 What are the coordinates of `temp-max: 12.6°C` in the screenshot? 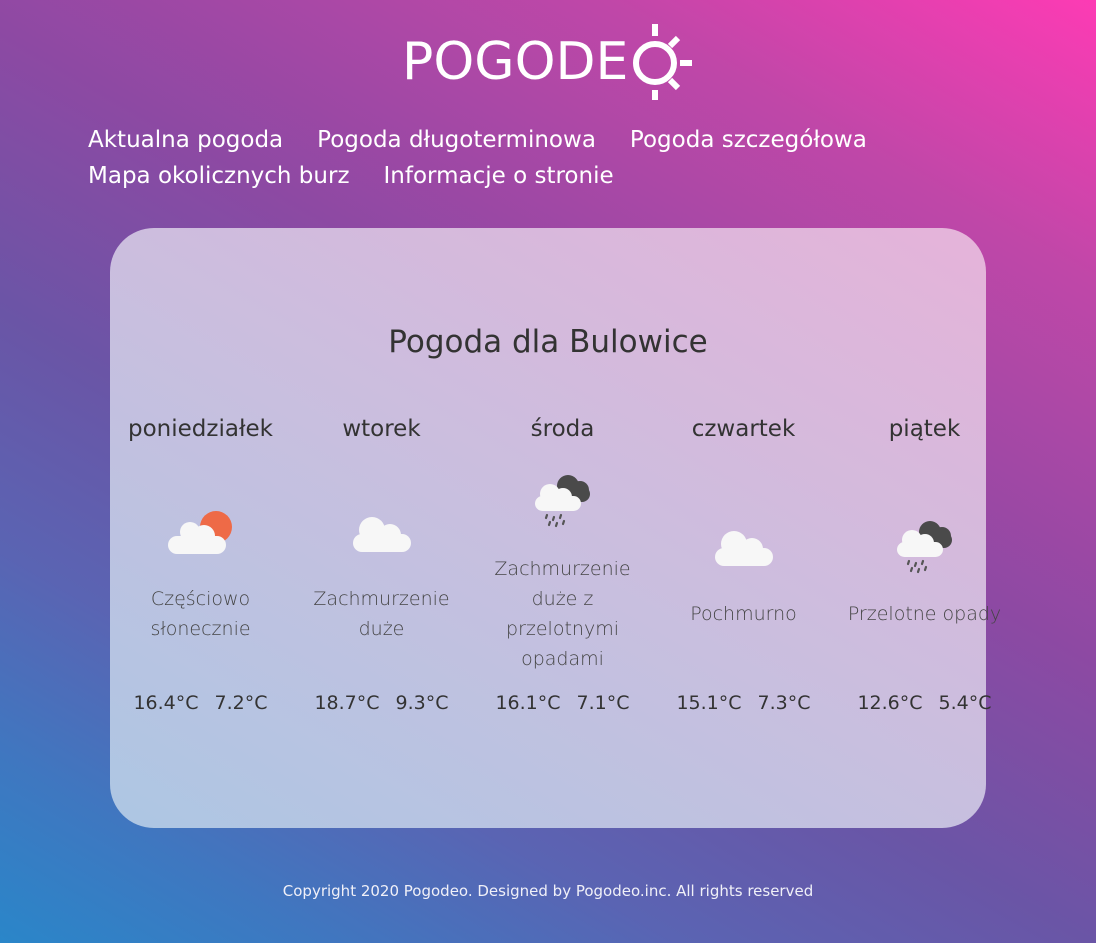 It's located at (890, 703).